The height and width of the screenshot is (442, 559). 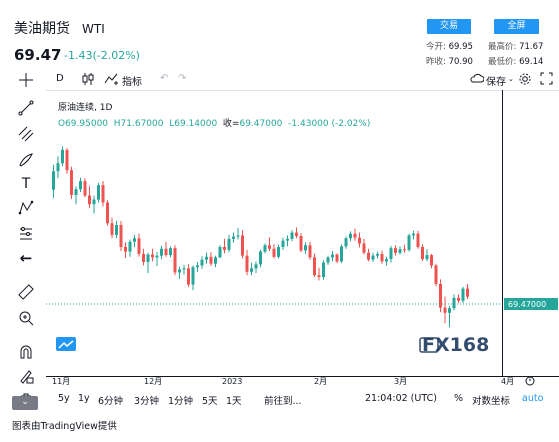 What do you see at coordinates (449, 26) in the screenshot?
I see `trade-button: 交易` at bounding box center [449, 26].